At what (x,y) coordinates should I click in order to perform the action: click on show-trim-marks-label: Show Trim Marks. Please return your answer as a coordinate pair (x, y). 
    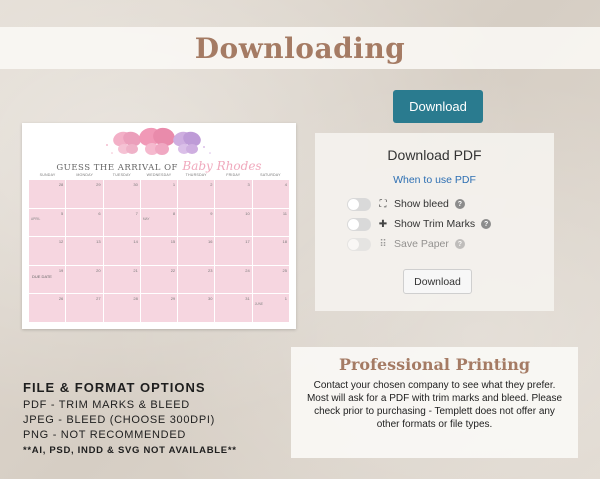
    Looking at the image, I should click on (435, 224).